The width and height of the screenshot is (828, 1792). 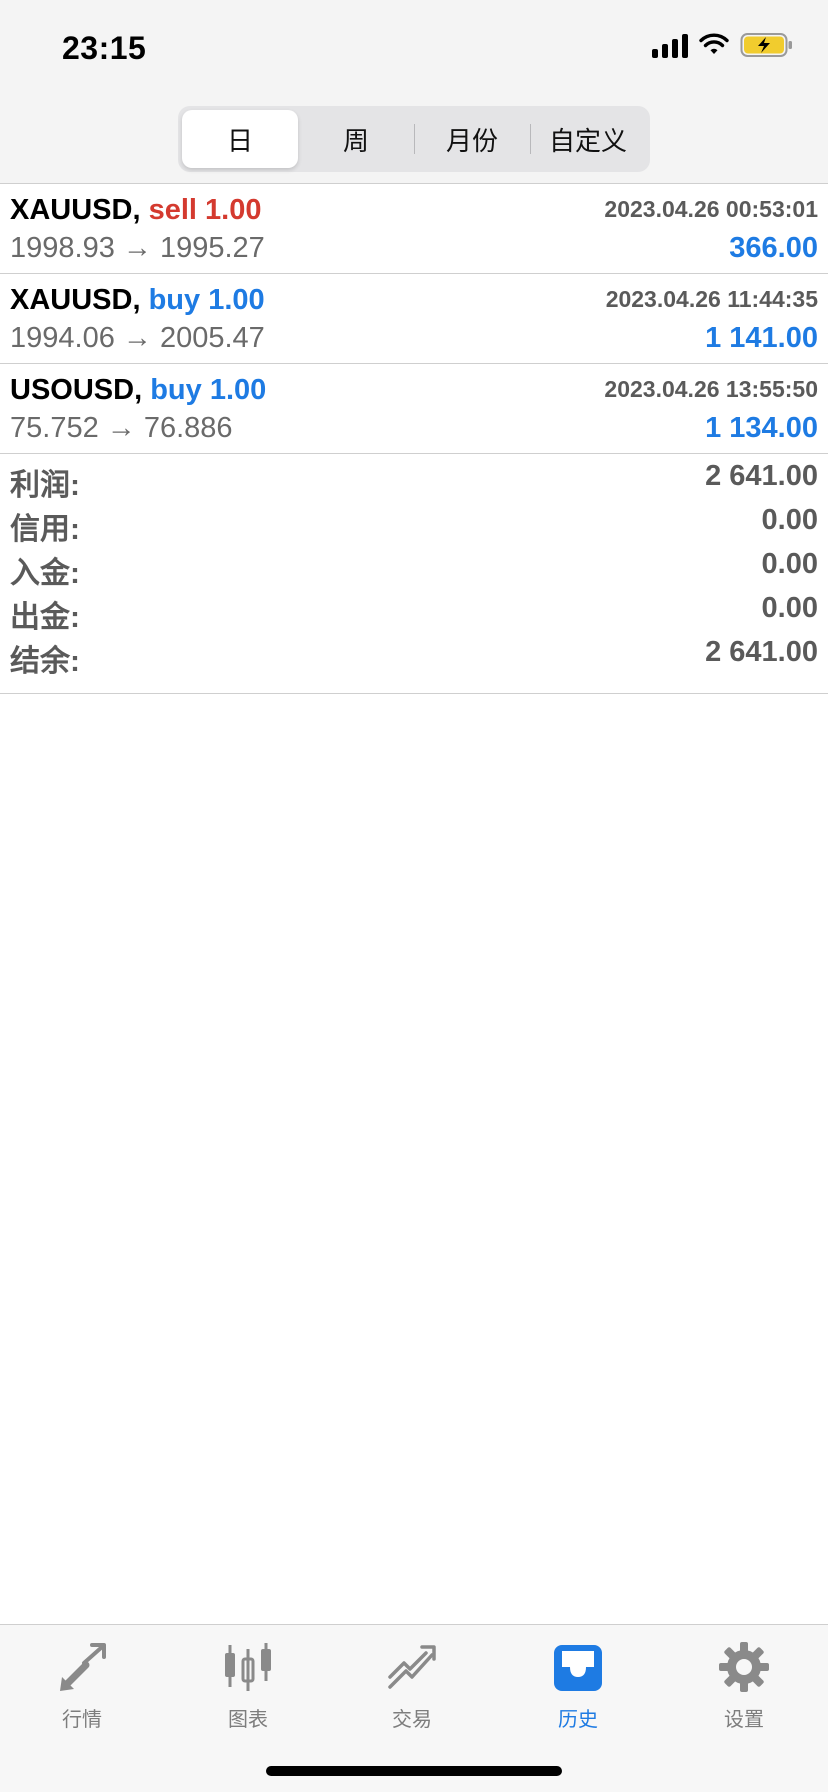 I want to click on deal-profit: 1 141.00, so click(x=761, y=338).